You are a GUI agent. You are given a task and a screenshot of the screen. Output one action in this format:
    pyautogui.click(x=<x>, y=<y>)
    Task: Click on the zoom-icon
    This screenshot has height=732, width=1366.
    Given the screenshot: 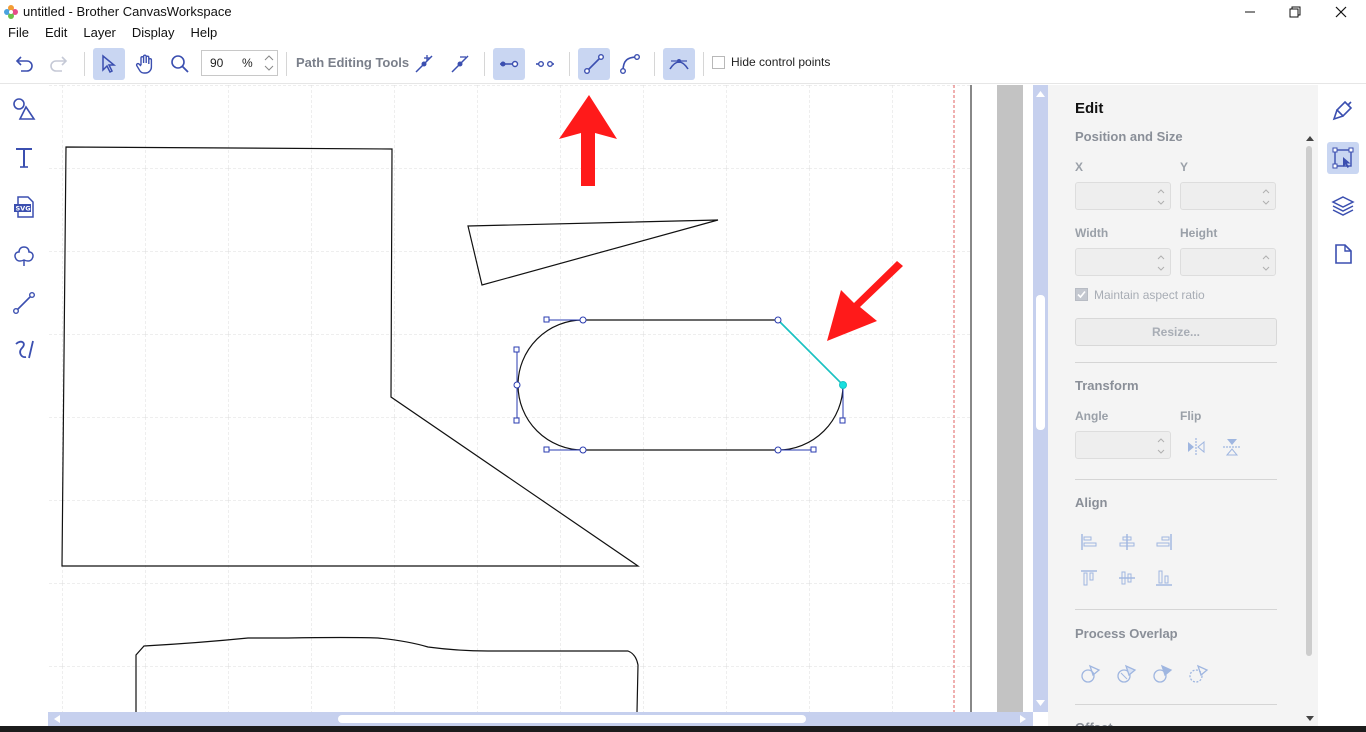 What is the action you would take?
    pyautogui.click(x=180, y=64)
    